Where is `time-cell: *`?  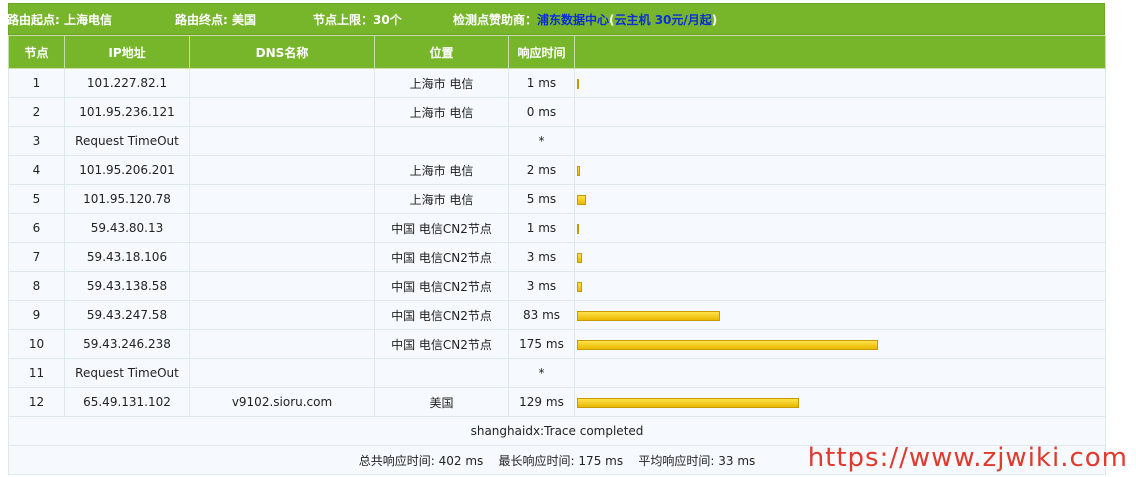 time-cell: * is located at coordinates (541, 141).